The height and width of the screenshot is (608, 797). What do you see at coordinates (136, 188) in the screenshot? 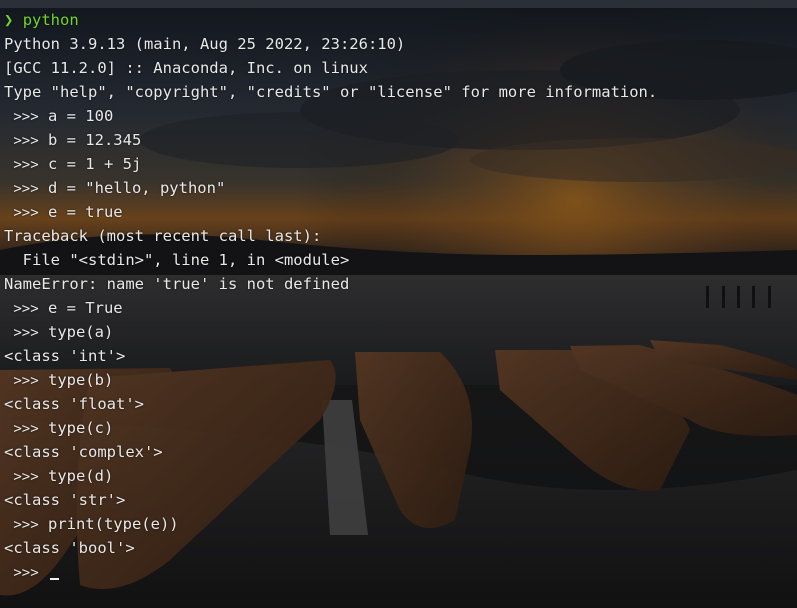
I see `repl-input-text: d = "hello, python"` at bounding box center [136, 188].